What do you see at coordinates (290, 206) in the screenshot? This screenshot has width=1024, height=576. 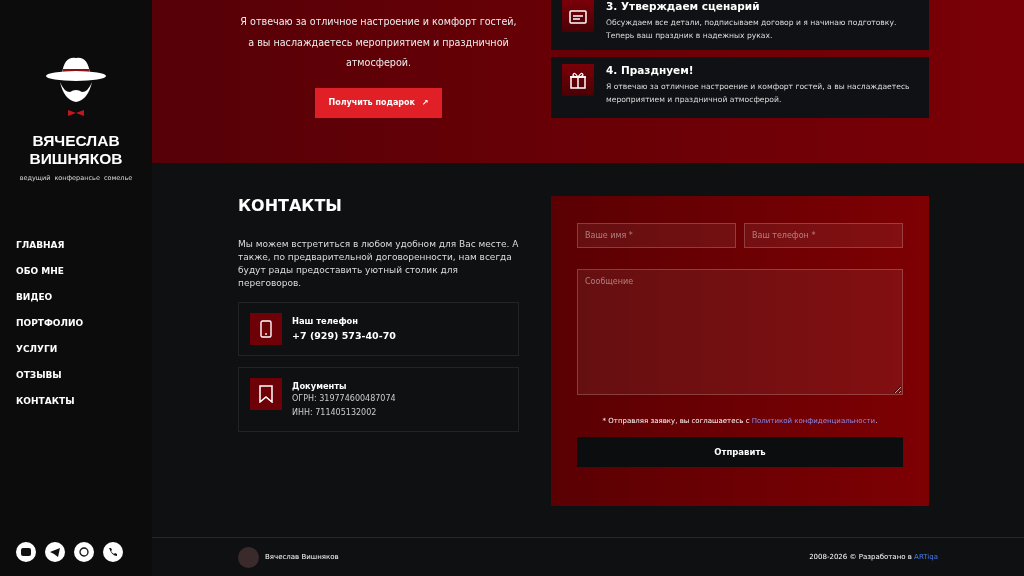 I see `contacts-heading: КОНТАКТЫ` at bounding box center [290, 206].